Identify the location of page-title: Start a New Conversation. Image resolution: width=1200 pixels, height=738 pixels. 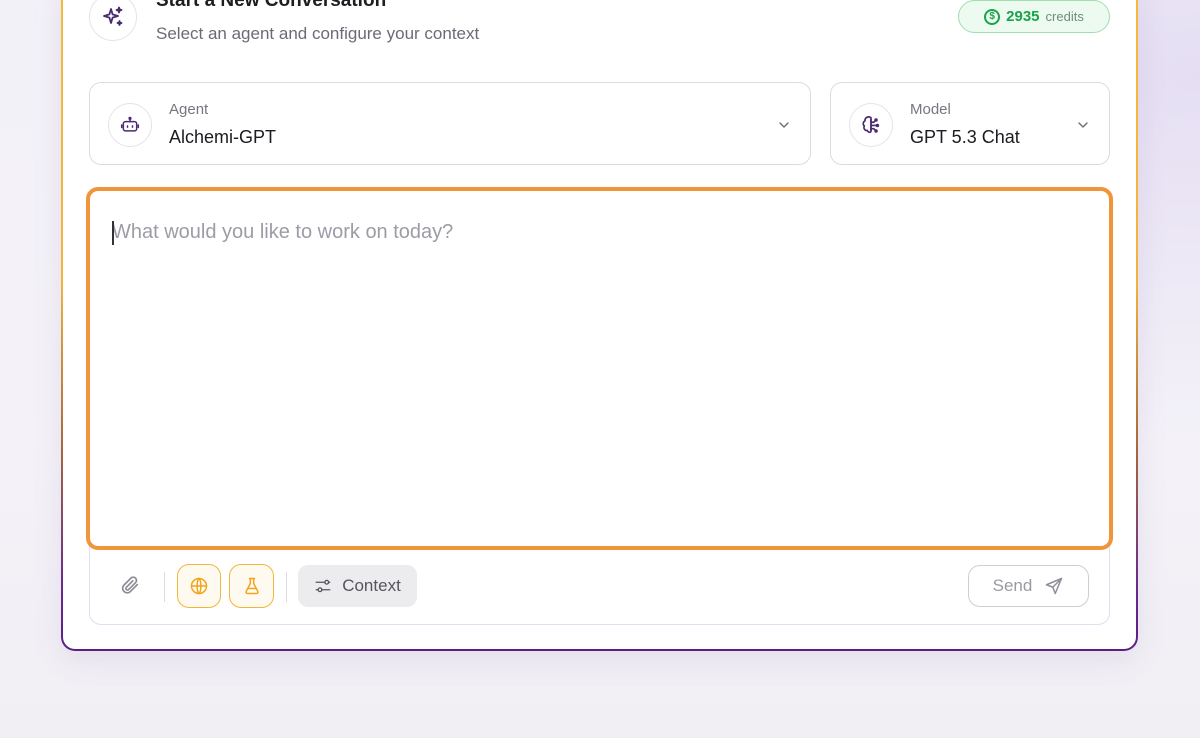
(271, 5).